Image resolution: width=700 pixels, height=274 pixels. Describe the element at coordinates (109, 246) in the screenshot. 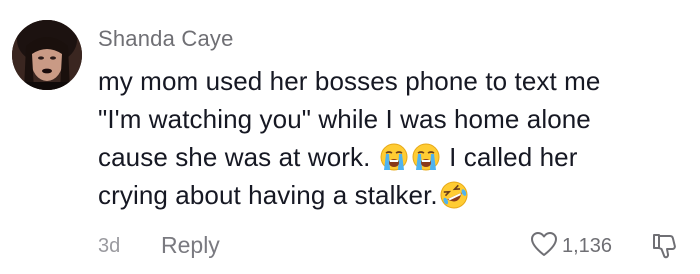

I see `comment-timestamp: 3d` at that location.